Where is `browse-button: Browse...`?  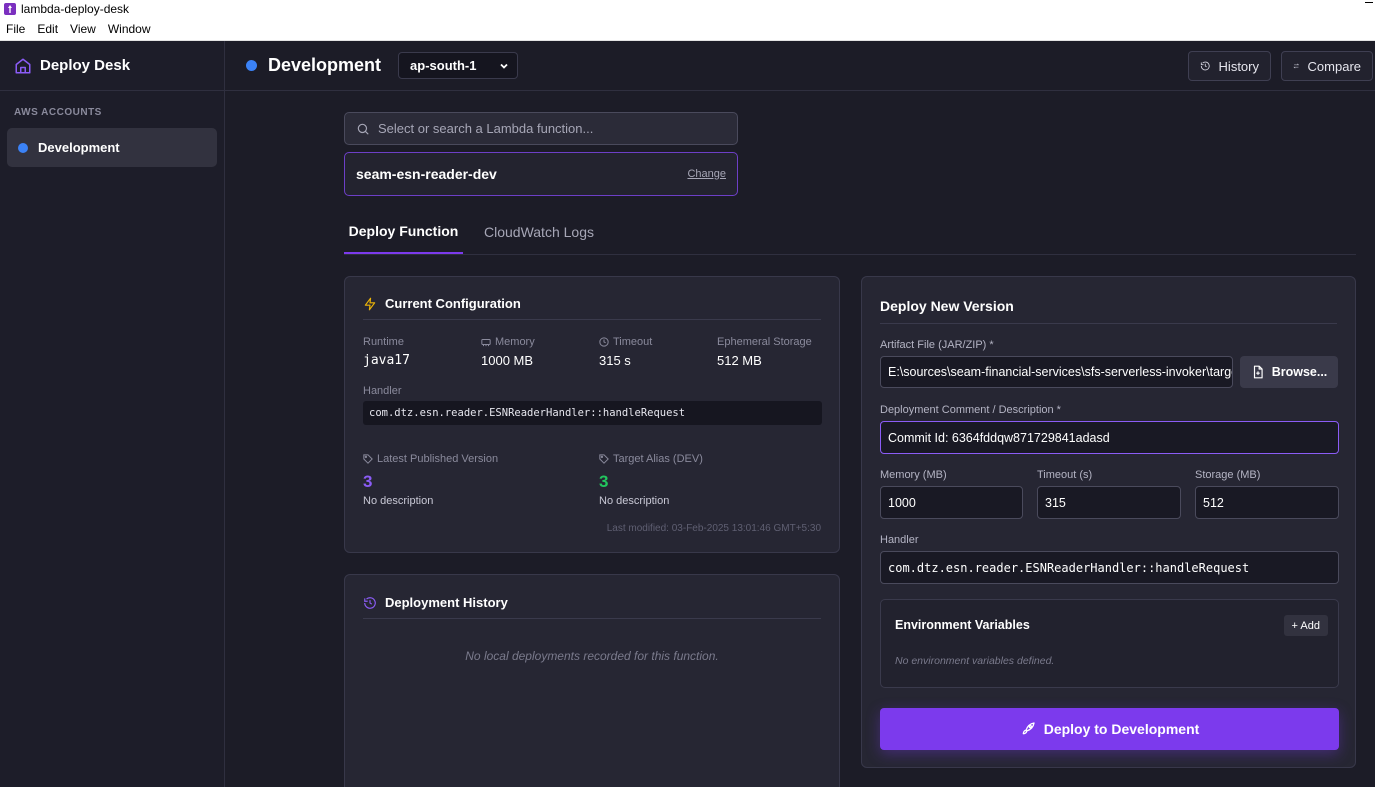 browse-button: Browse... is located at coordinates (1289, 372).